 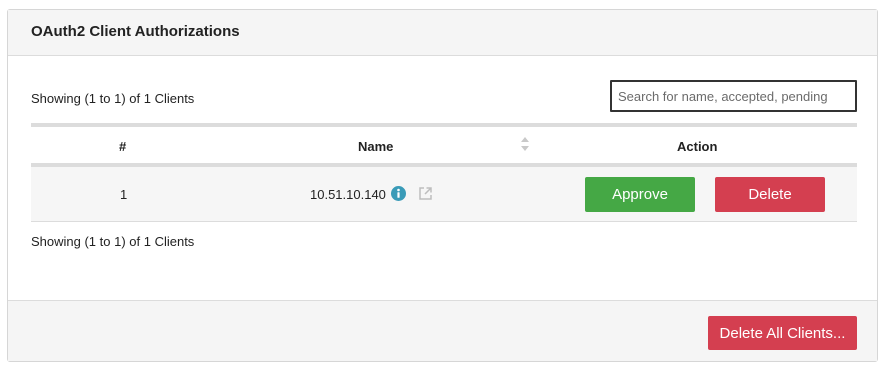 What do you see at coordinates (425, 193) in the screenshot?
I see `external-link-icon` at bounding box center [425, 193].